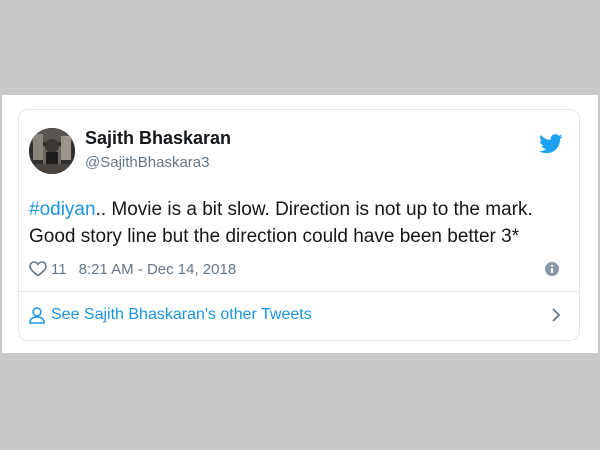  Describe the element at coordinates (158, 138) in the screenshot. I see `user-name: Sajith Bhaskaran` at that location.